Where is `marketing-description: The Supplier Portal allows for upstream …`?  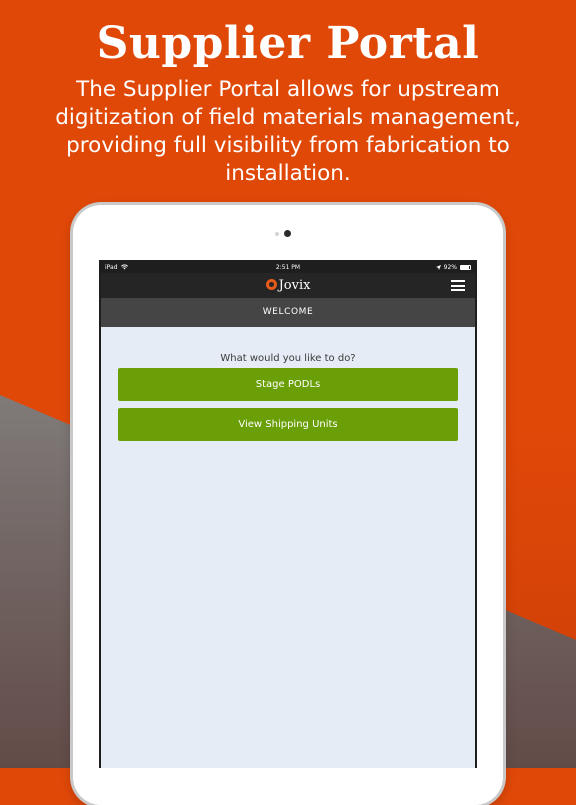
marketing-description: The Supplier Portal allows for upstream … is located at coordinates (288, 131).